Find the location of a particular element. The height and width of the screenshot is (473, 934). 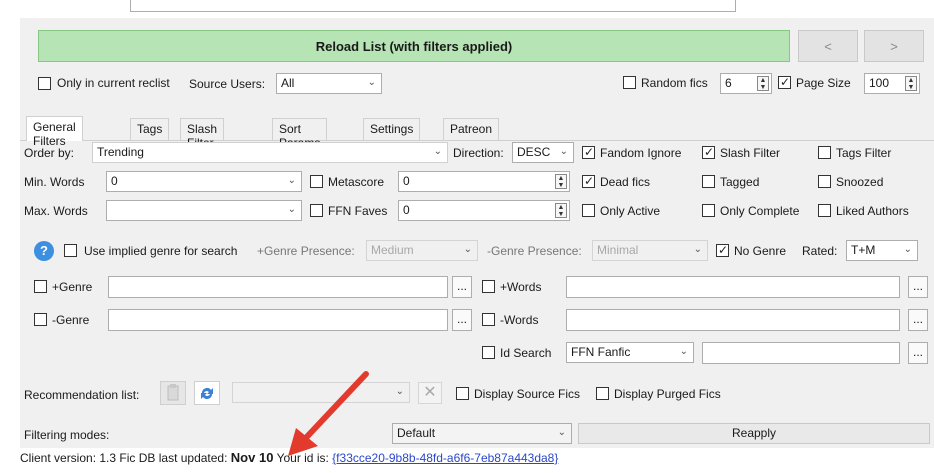

genre-presence-minus-value: Minimal is located at coordinates (618, 250).